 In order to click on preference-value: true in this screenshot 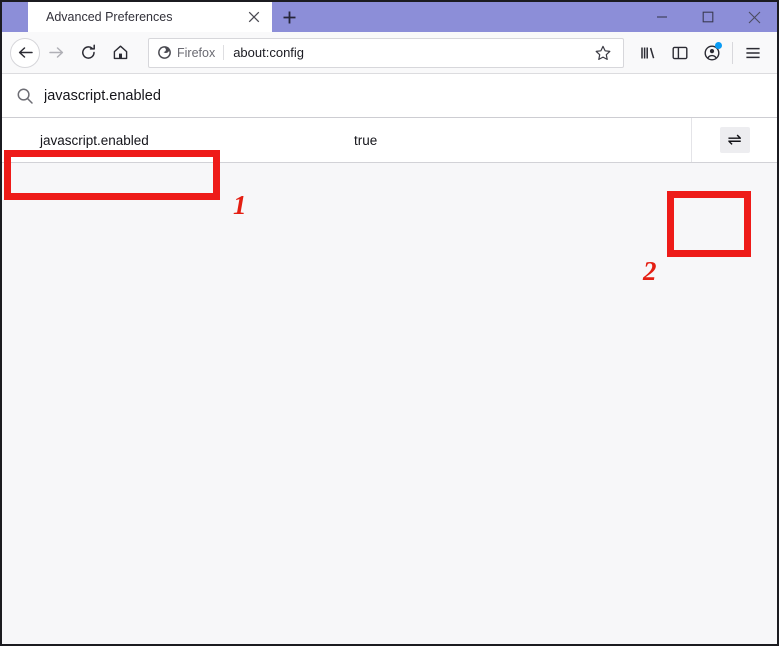, I will do `click(366, 140)`.